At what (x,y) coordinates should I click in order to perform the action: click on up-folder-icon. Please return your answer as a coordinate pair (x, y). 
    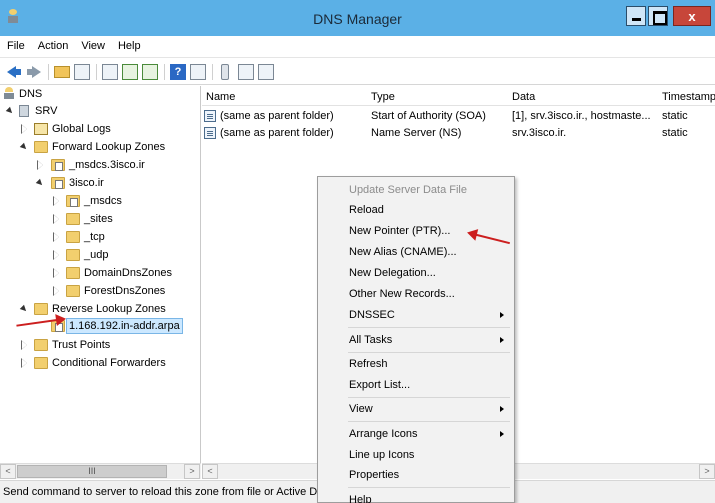
    Looking at the image, I should click on (62, 72).